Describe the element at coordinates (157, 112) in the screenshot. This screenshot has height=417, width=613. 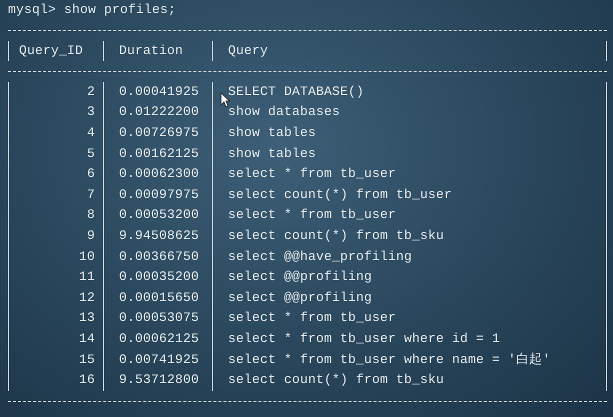
I see `table-cell: 0.01222200` at that location.